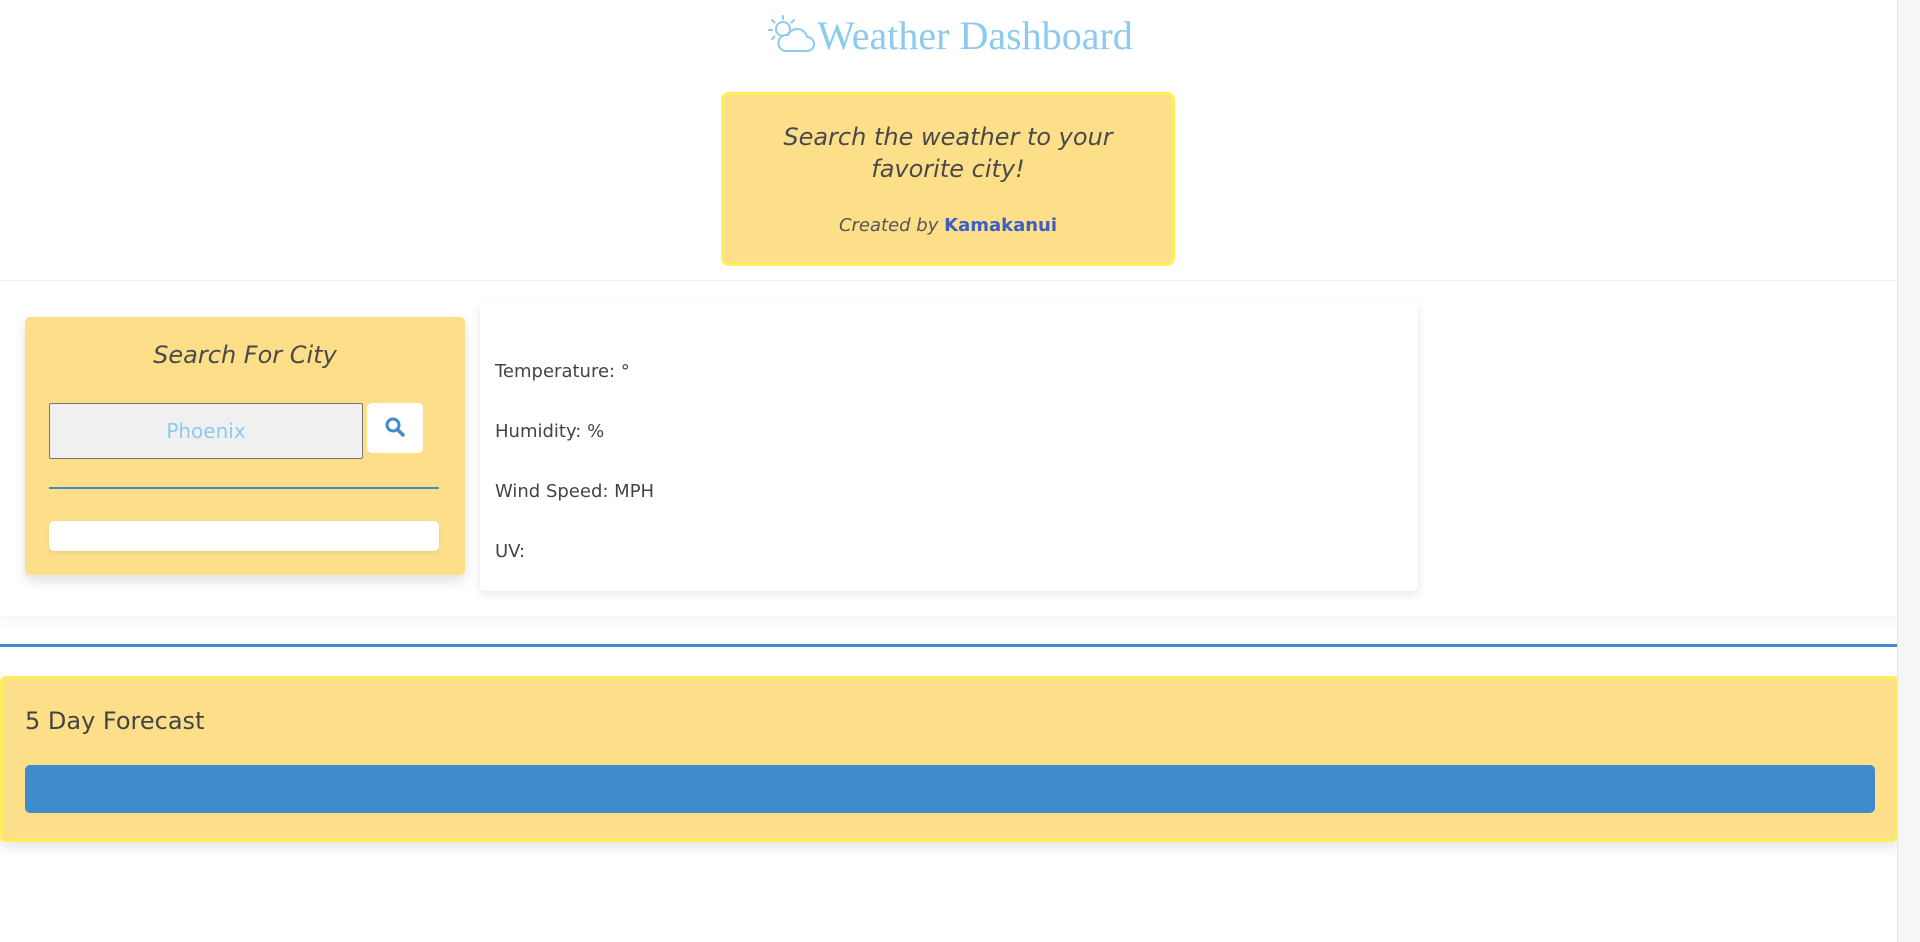 This screenshot has height=942, width=1920. What do you see at coordinates (244, 536) in the screenshot?
I see `search-history-list` at bounding box center [244, 536].